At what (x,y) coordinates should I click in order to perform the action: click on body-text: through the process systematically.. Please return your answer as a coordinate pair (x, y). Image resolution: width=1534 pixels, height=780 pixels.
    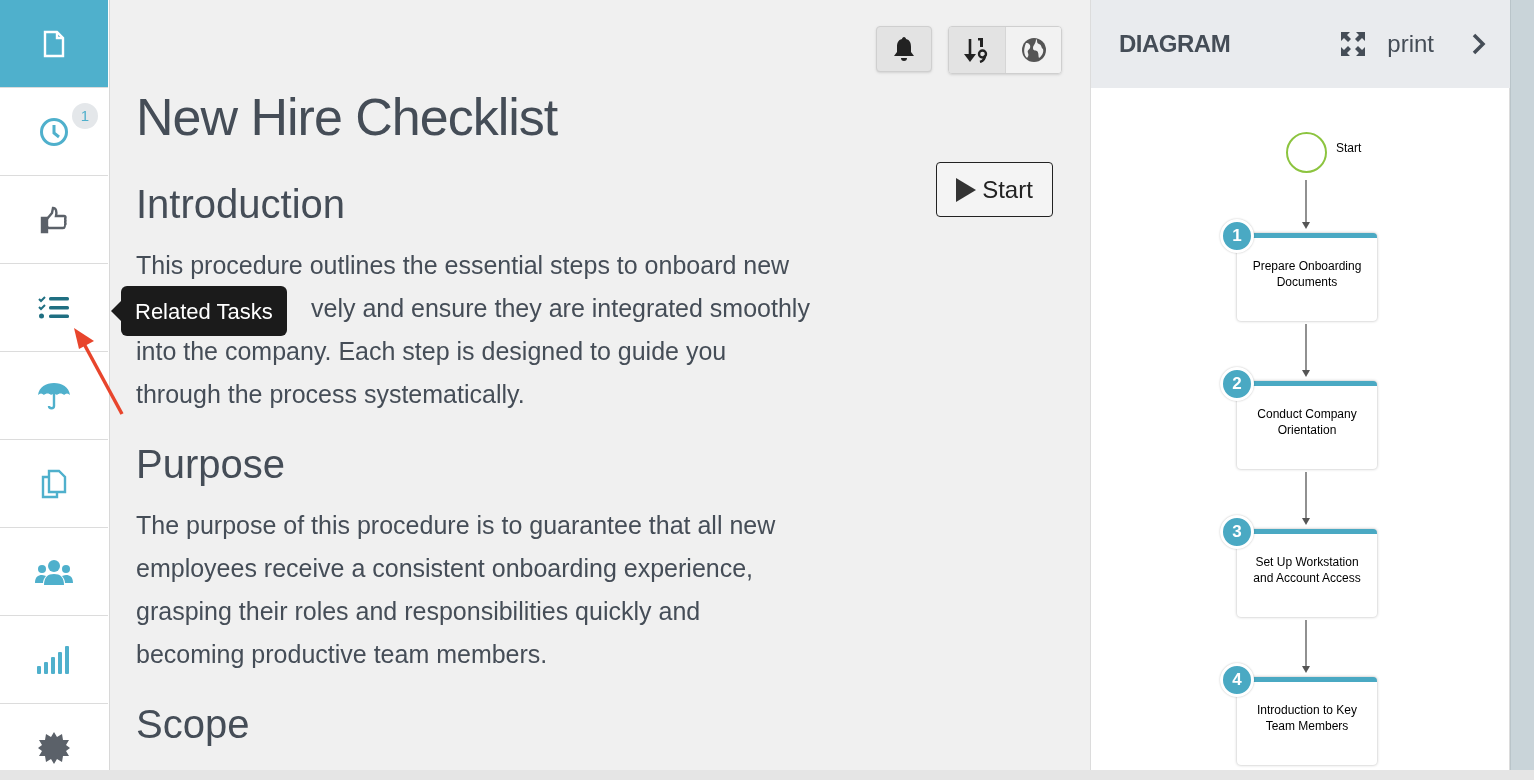
    Looking at the image, I should click on (330, 394).